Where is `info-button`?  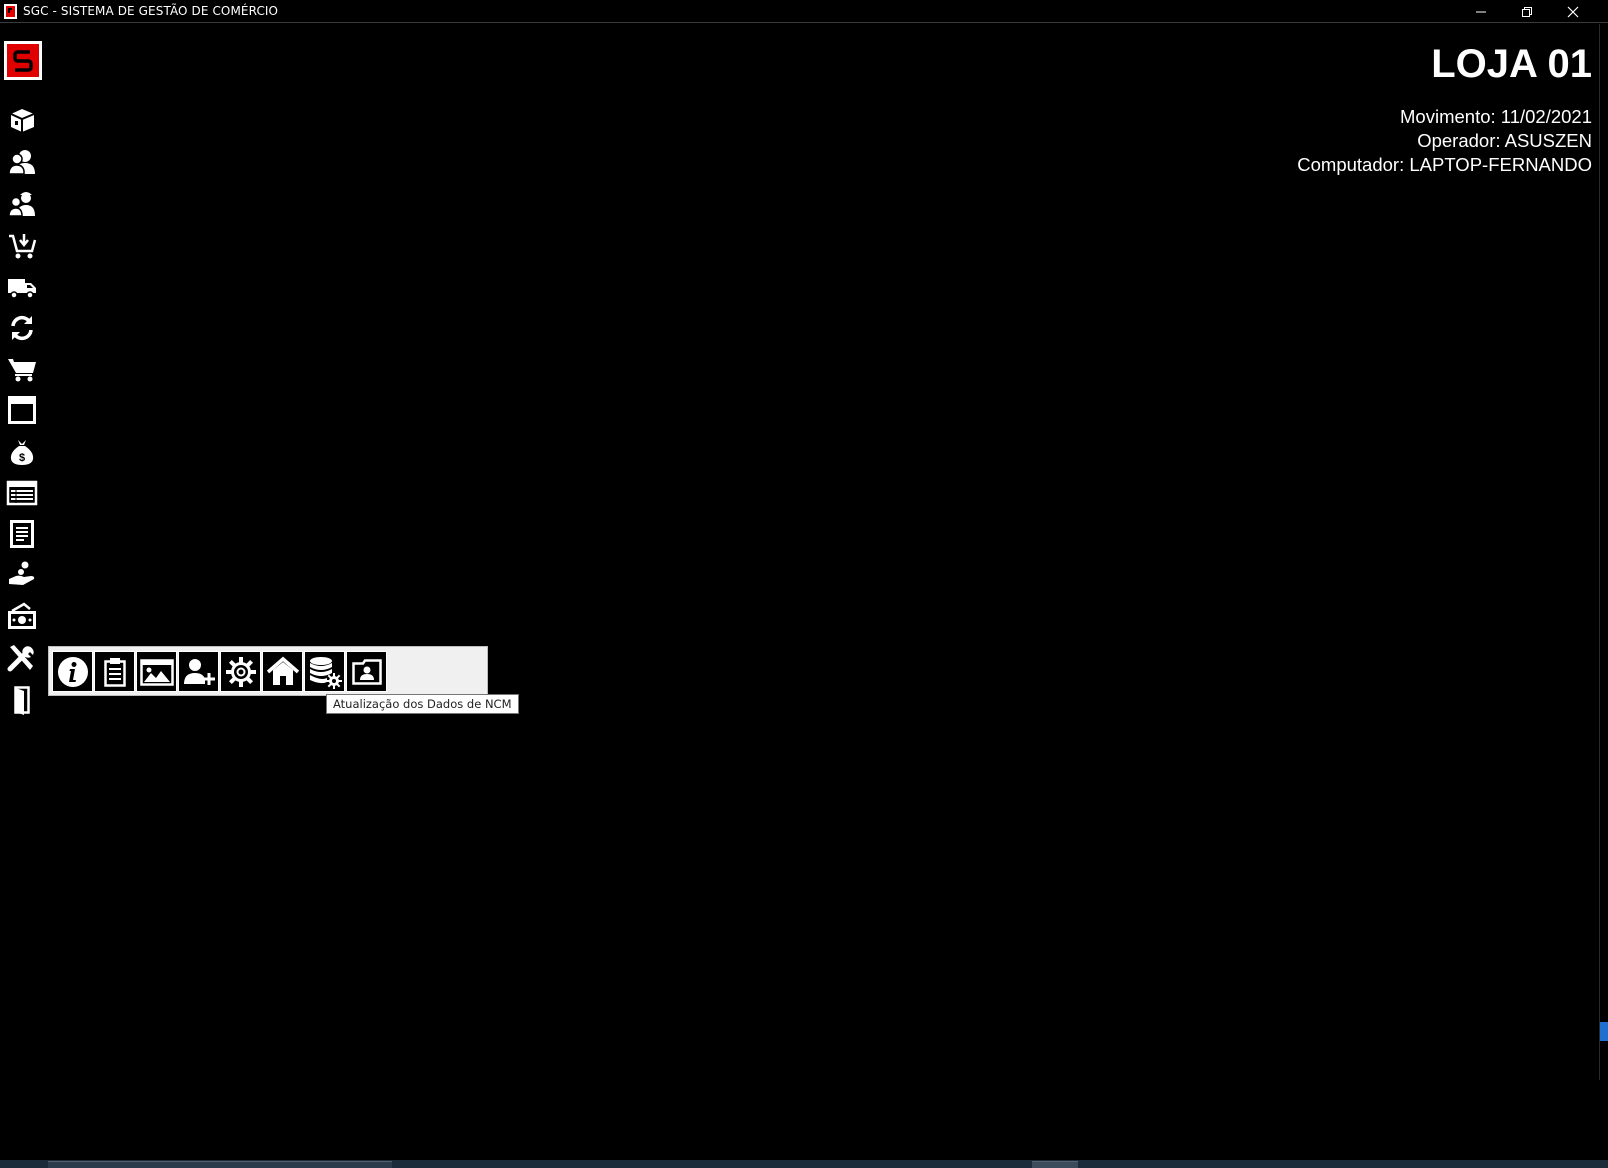
info-button is located at coordinates (72, 671).